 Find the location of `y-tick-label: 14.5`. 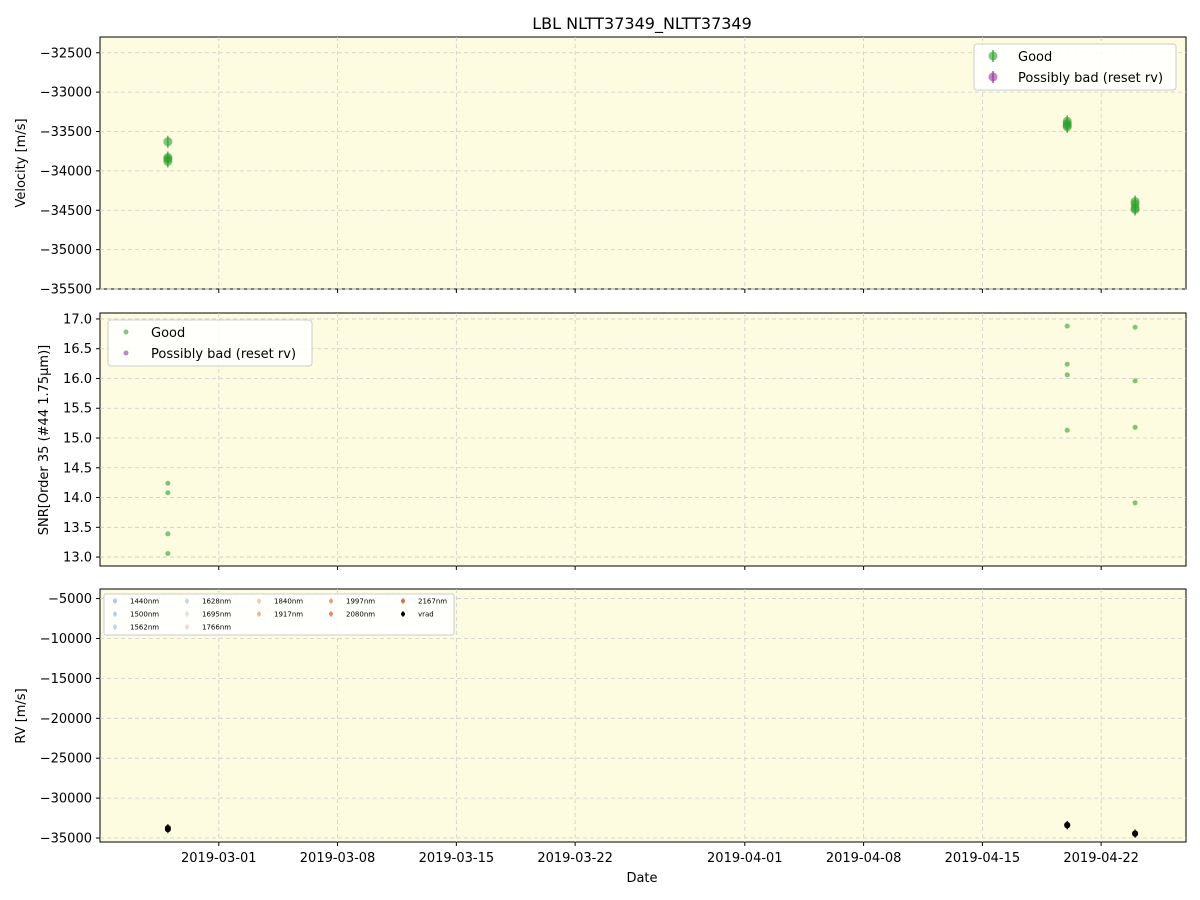

y-tick-label: 14.5 is located at coordinates (77, 468).